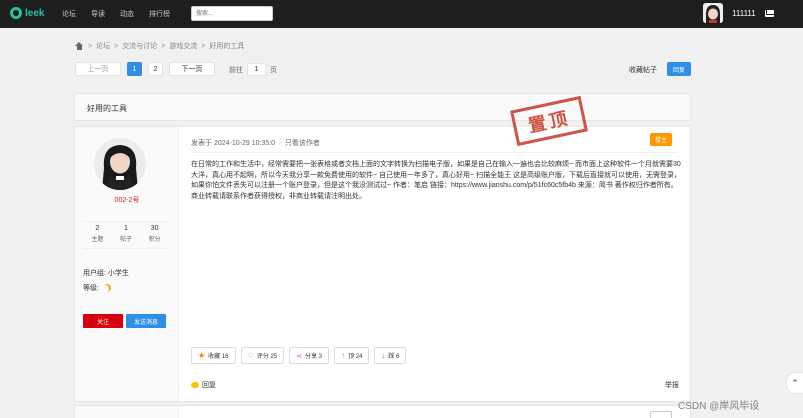 Image resolution: width=803 pixels, height=418 pixels. Describe the element at coordinates (661, 414) in the screenshot. I see `next-post-badge` at that location.